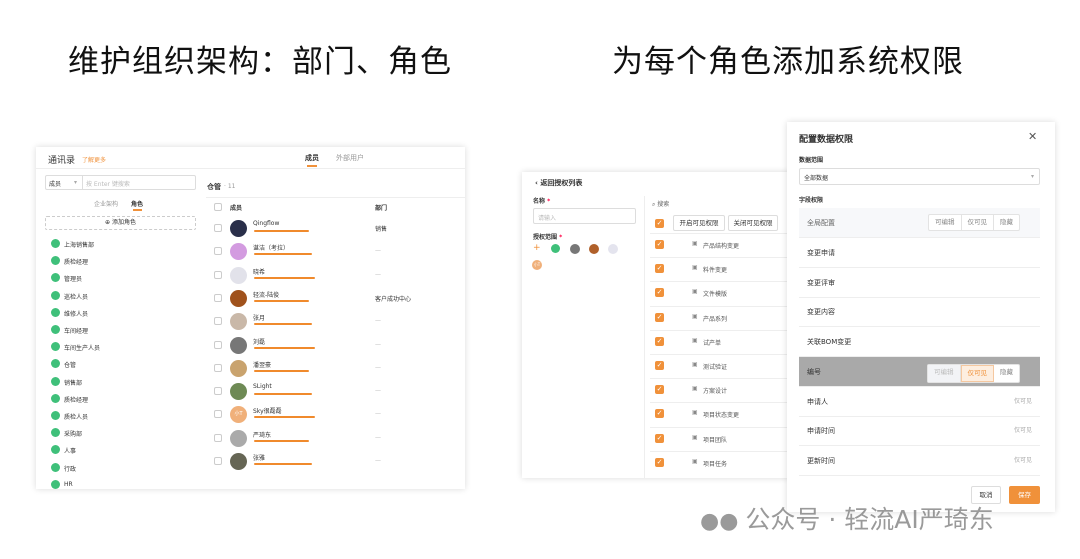 The height and width of the screenshot is (559, 1080). Describe the element at coordinates (659, 223) in the screenshot. I see `select-all-checkbox: ✓` at that location.